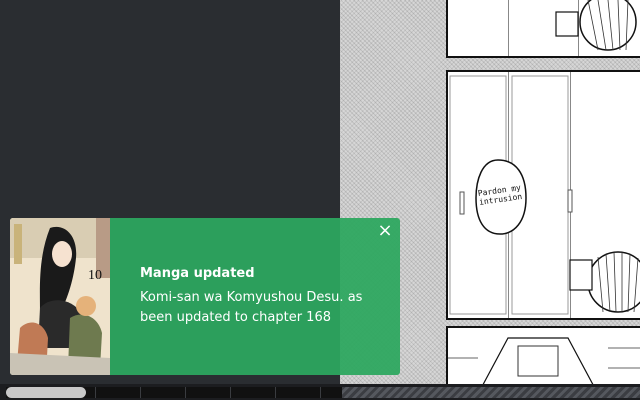 This screenshot has width=640, height=400. I want to click on close-icon: ×, so click(385, 231).